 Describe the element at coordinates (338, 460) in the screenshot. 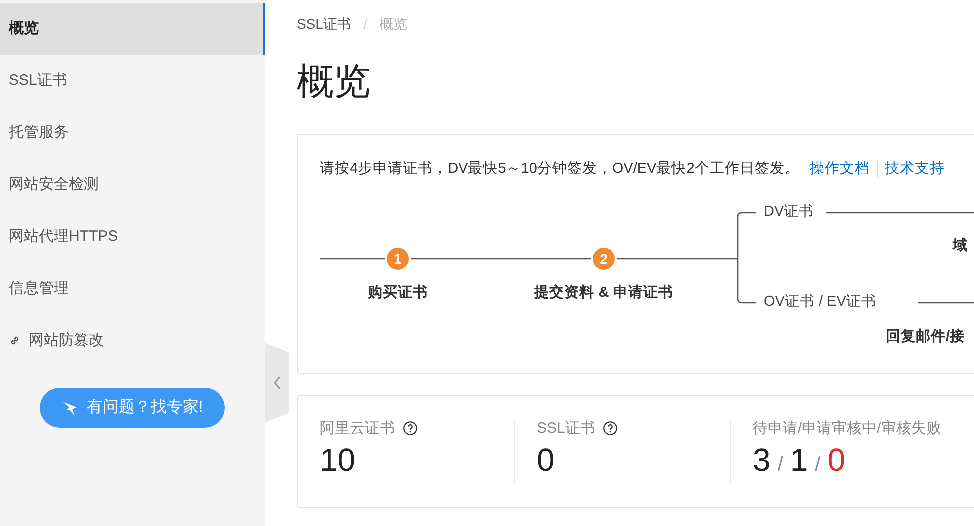

I see `stat-value: 10` at that location.